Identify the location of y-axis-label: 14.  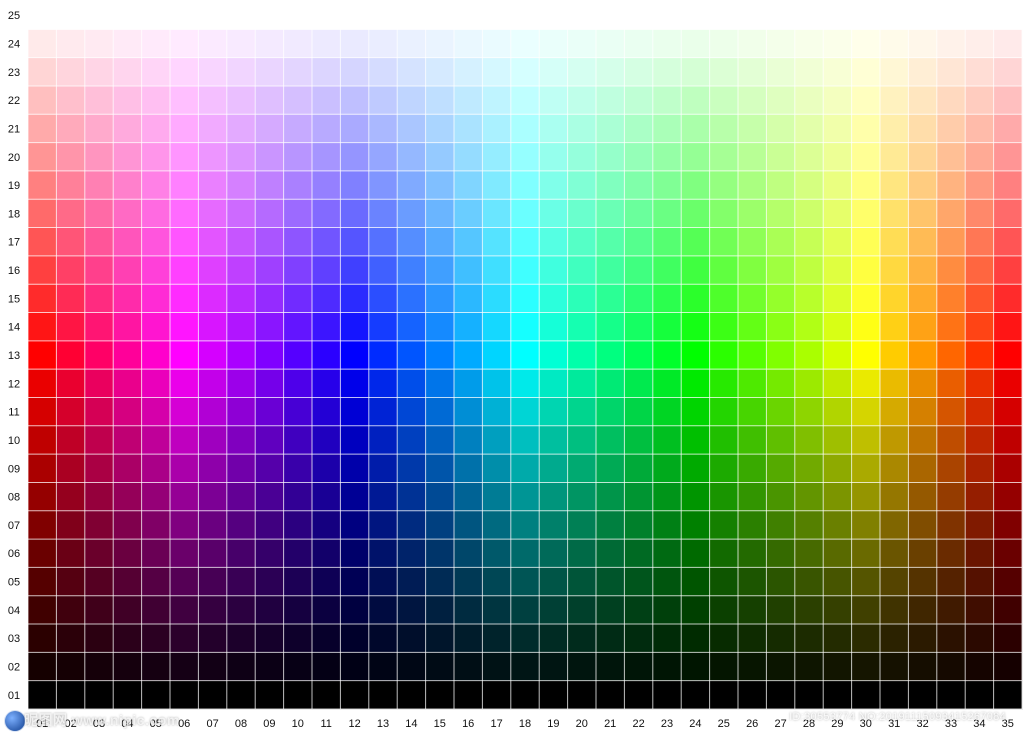
(14, 328).